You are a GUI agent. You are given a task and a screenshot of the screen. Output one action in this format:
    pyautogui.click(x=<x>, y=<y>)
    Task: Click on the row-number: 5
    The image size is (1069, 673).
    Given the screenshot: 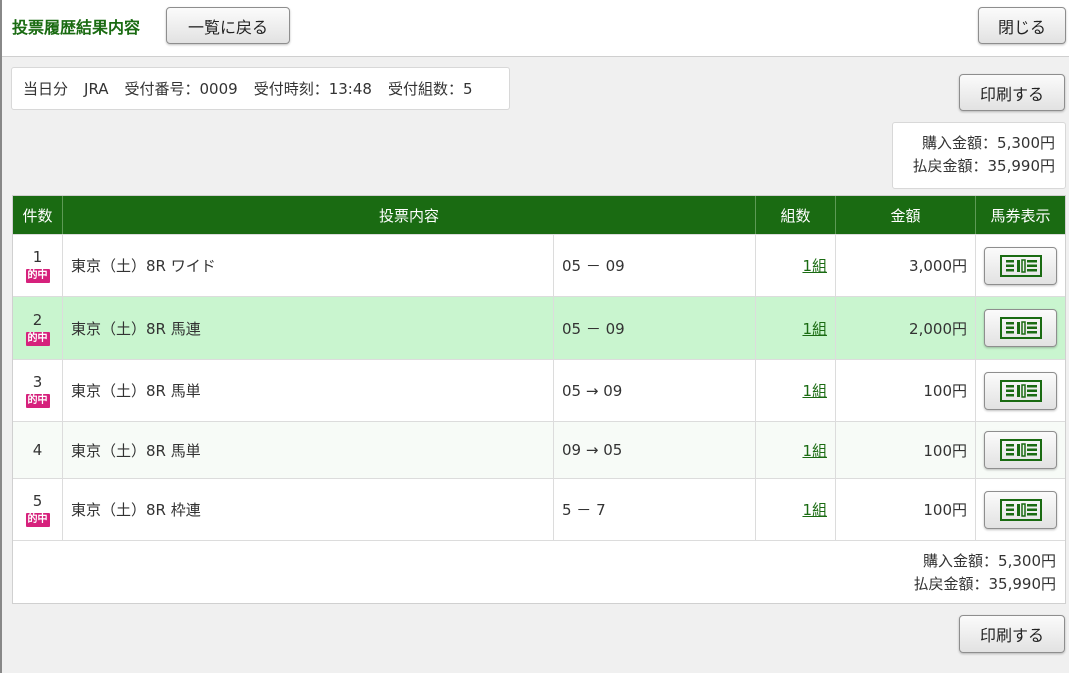 What is the action you would take?
    pyautogui.click(x=37, y=501)
    